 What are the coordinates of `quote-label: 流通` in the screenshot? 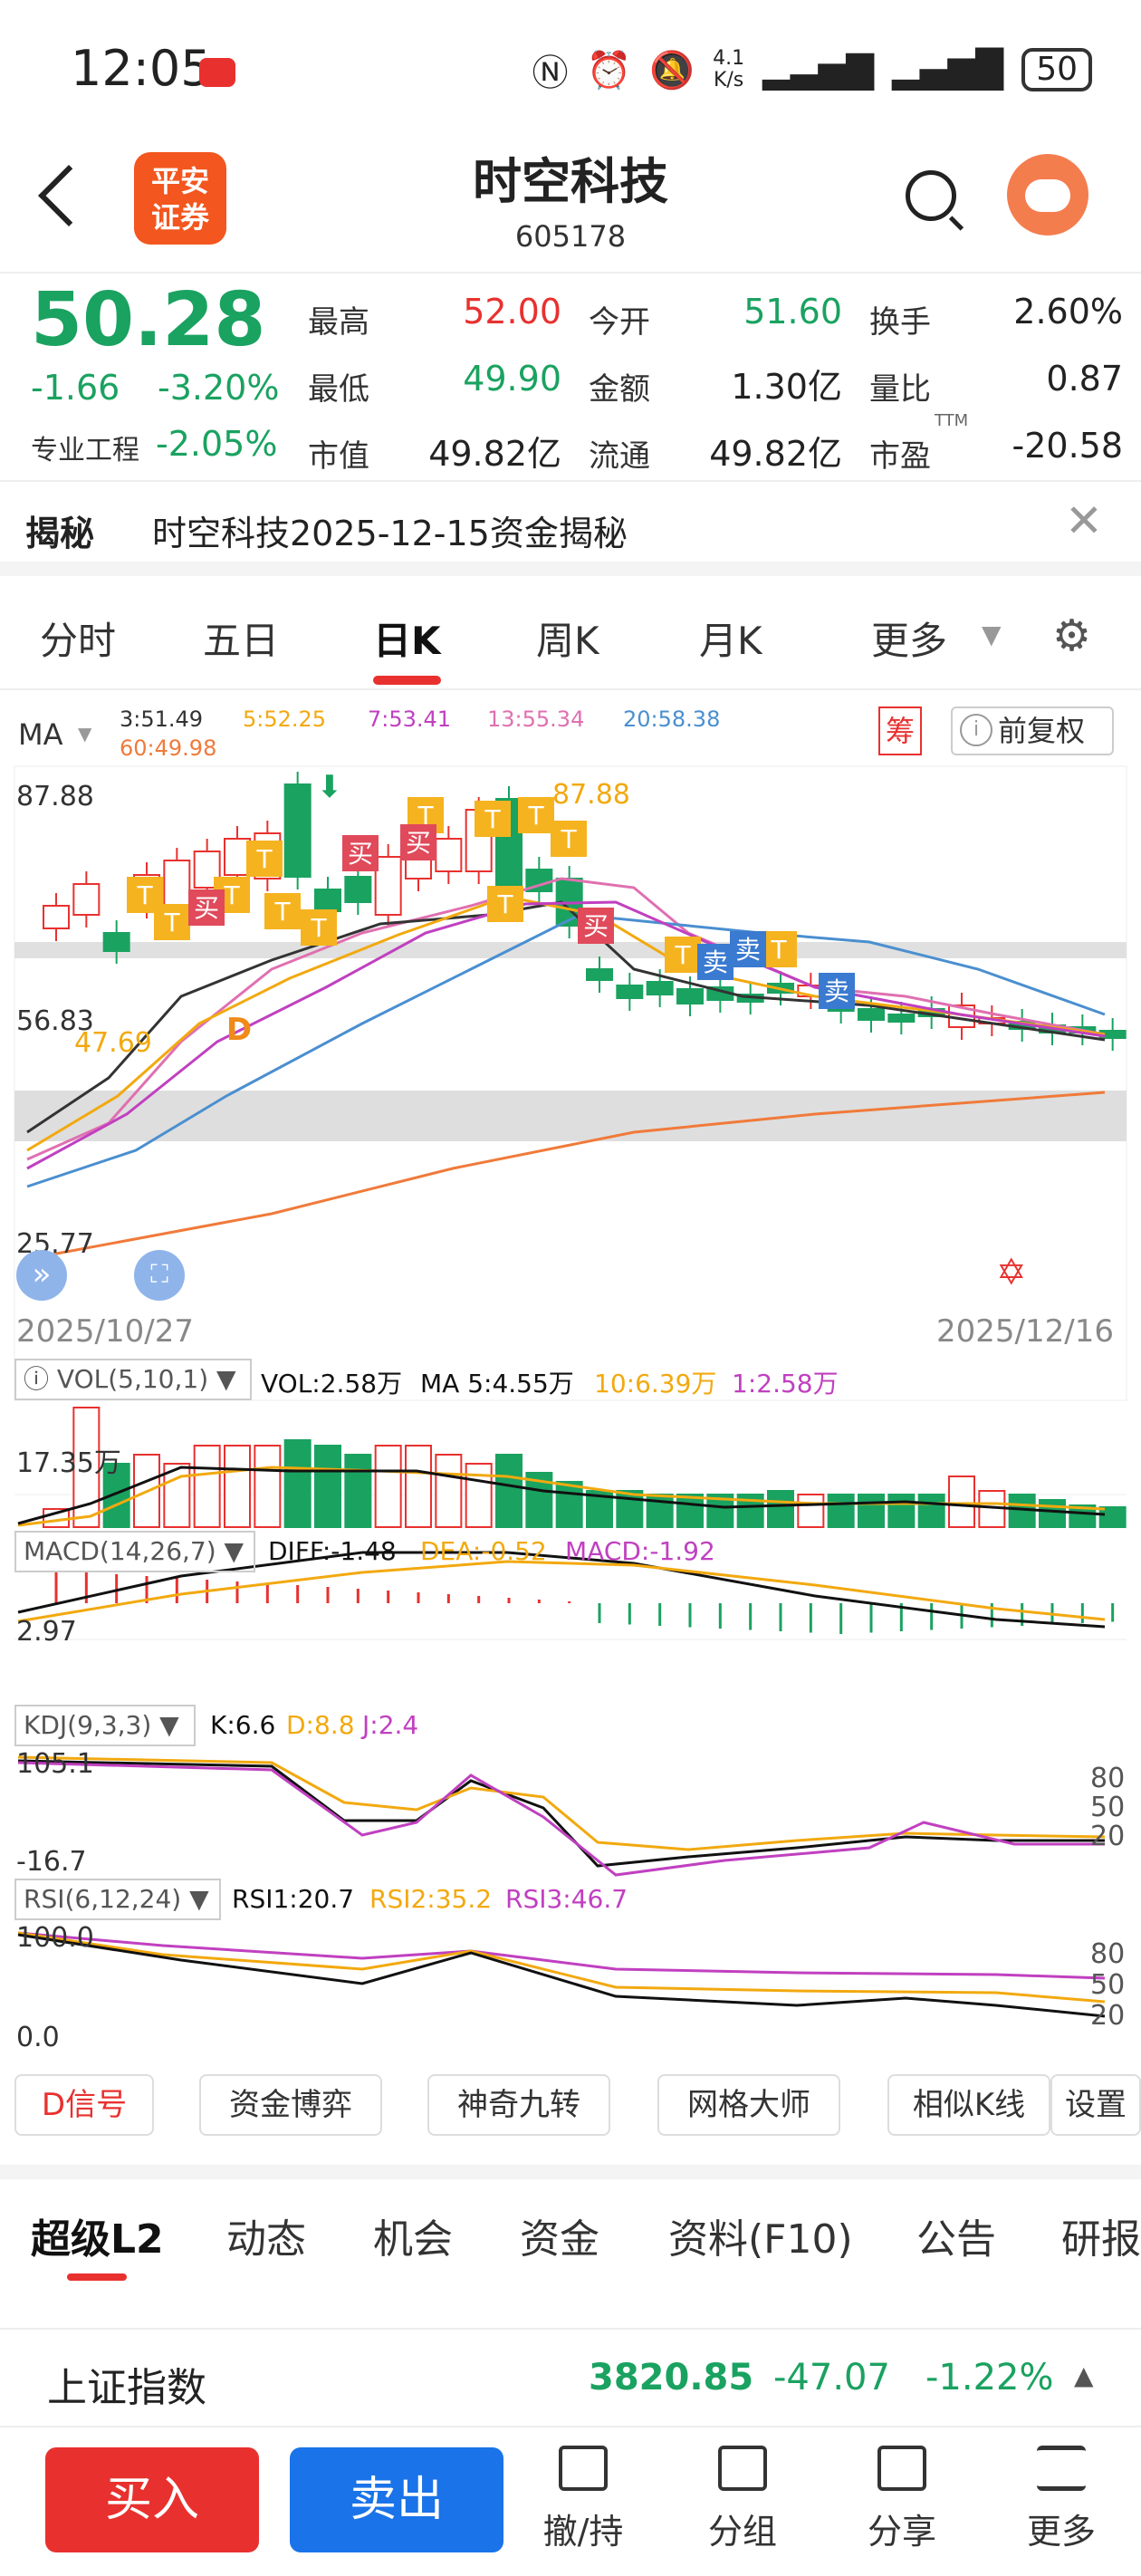 It's located at (619, 456).